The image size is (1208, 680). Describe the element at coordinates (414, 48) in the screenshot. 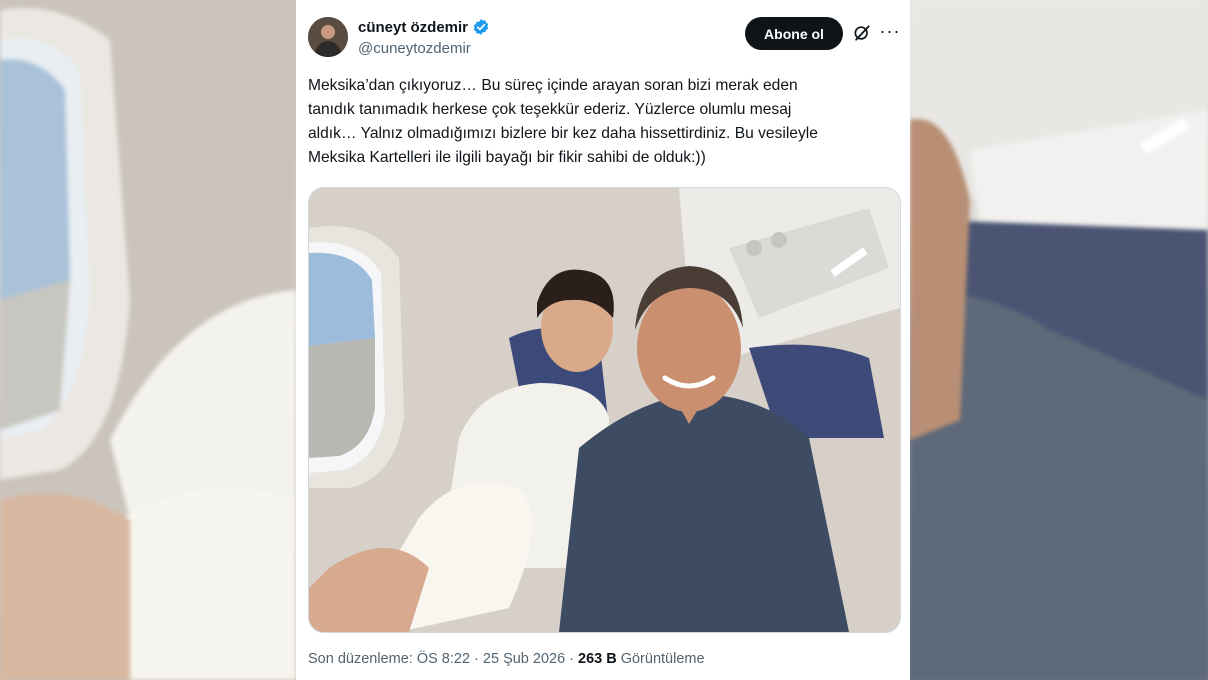

I see `author-handle: @cuneytozdemir` at that location.